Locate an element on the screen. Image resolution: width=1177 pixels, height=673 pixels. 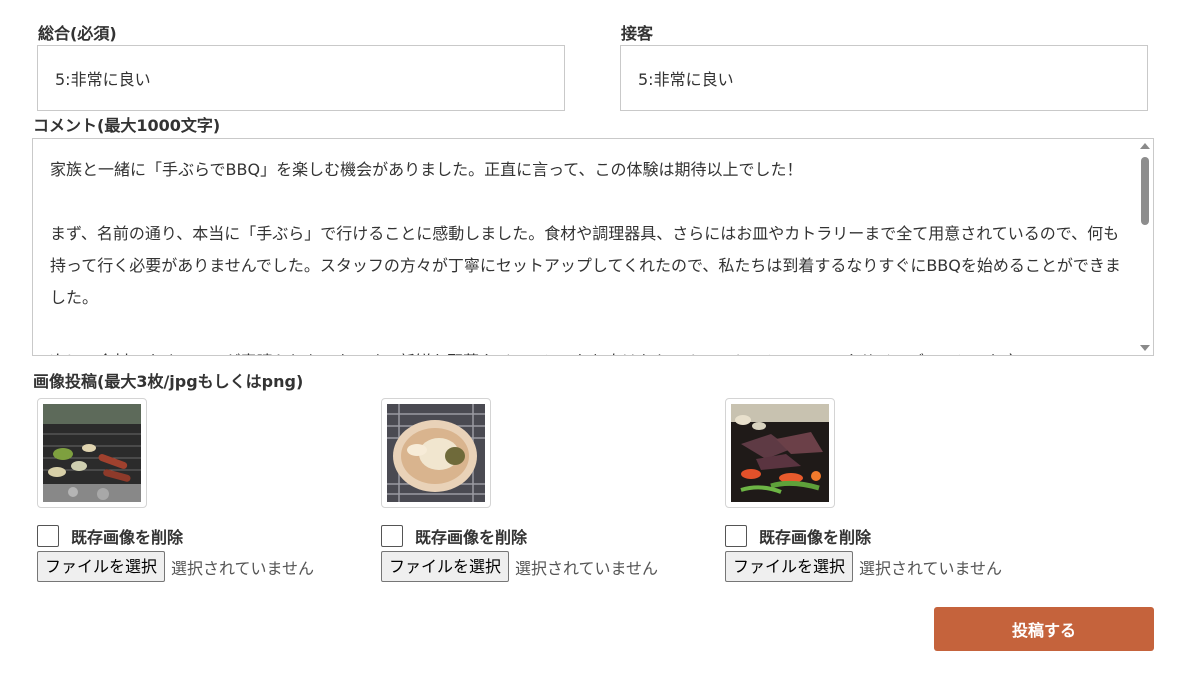
overall-rating-value: 5:非常に良い is located at coordinates (103, 79).